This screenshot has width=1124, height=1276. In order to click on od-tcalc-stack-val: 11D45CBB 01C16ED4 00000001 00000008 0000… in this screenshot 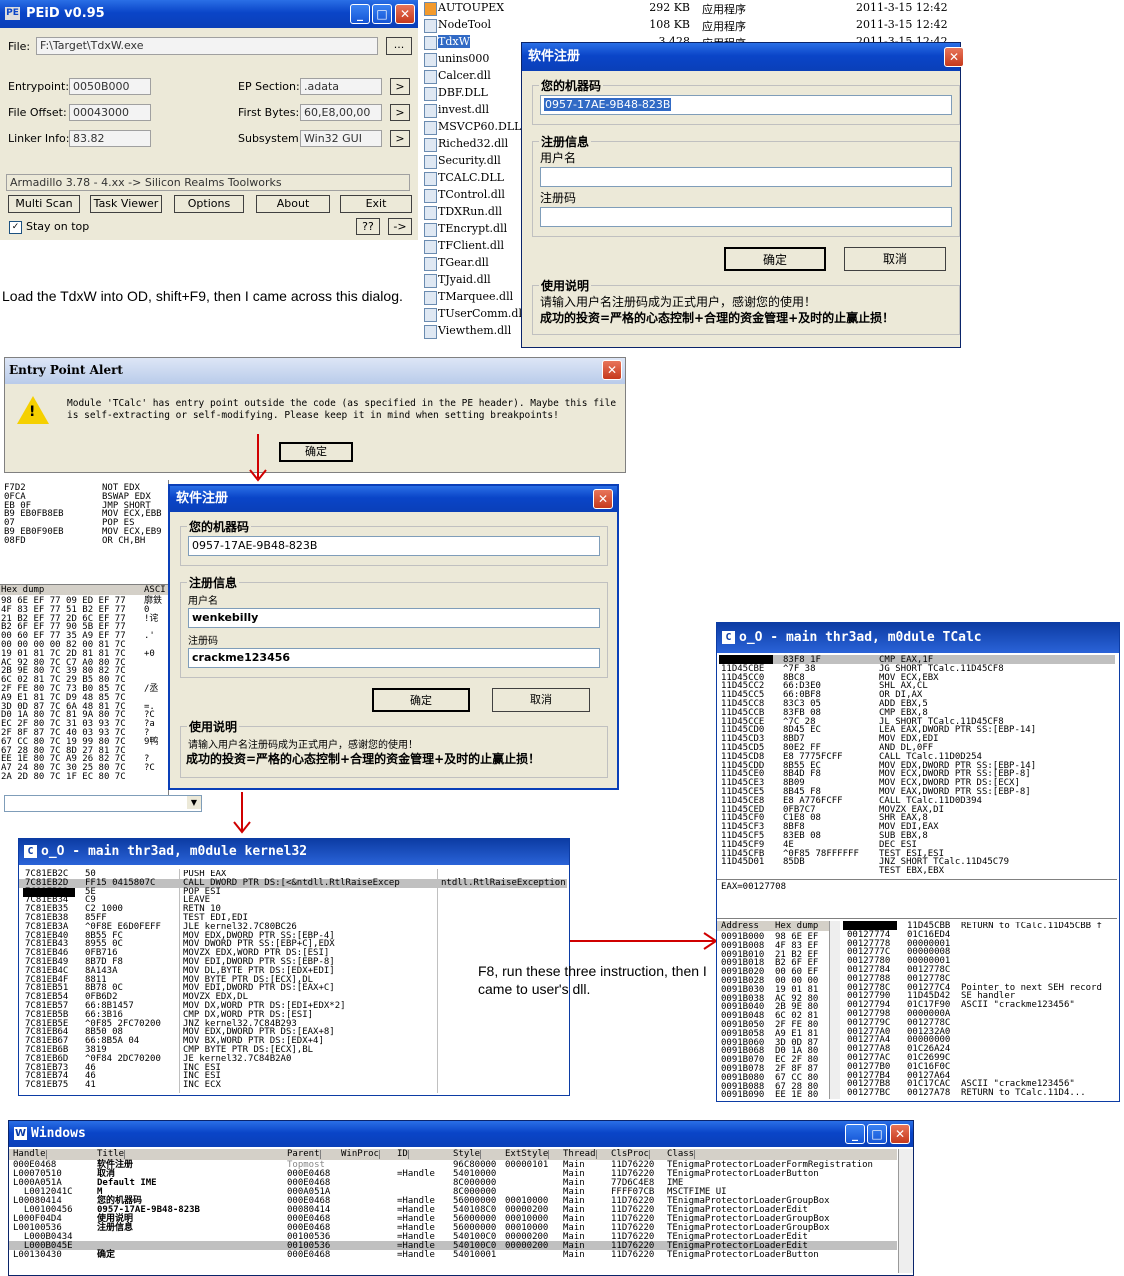, I will do `click(928, 1010)`.